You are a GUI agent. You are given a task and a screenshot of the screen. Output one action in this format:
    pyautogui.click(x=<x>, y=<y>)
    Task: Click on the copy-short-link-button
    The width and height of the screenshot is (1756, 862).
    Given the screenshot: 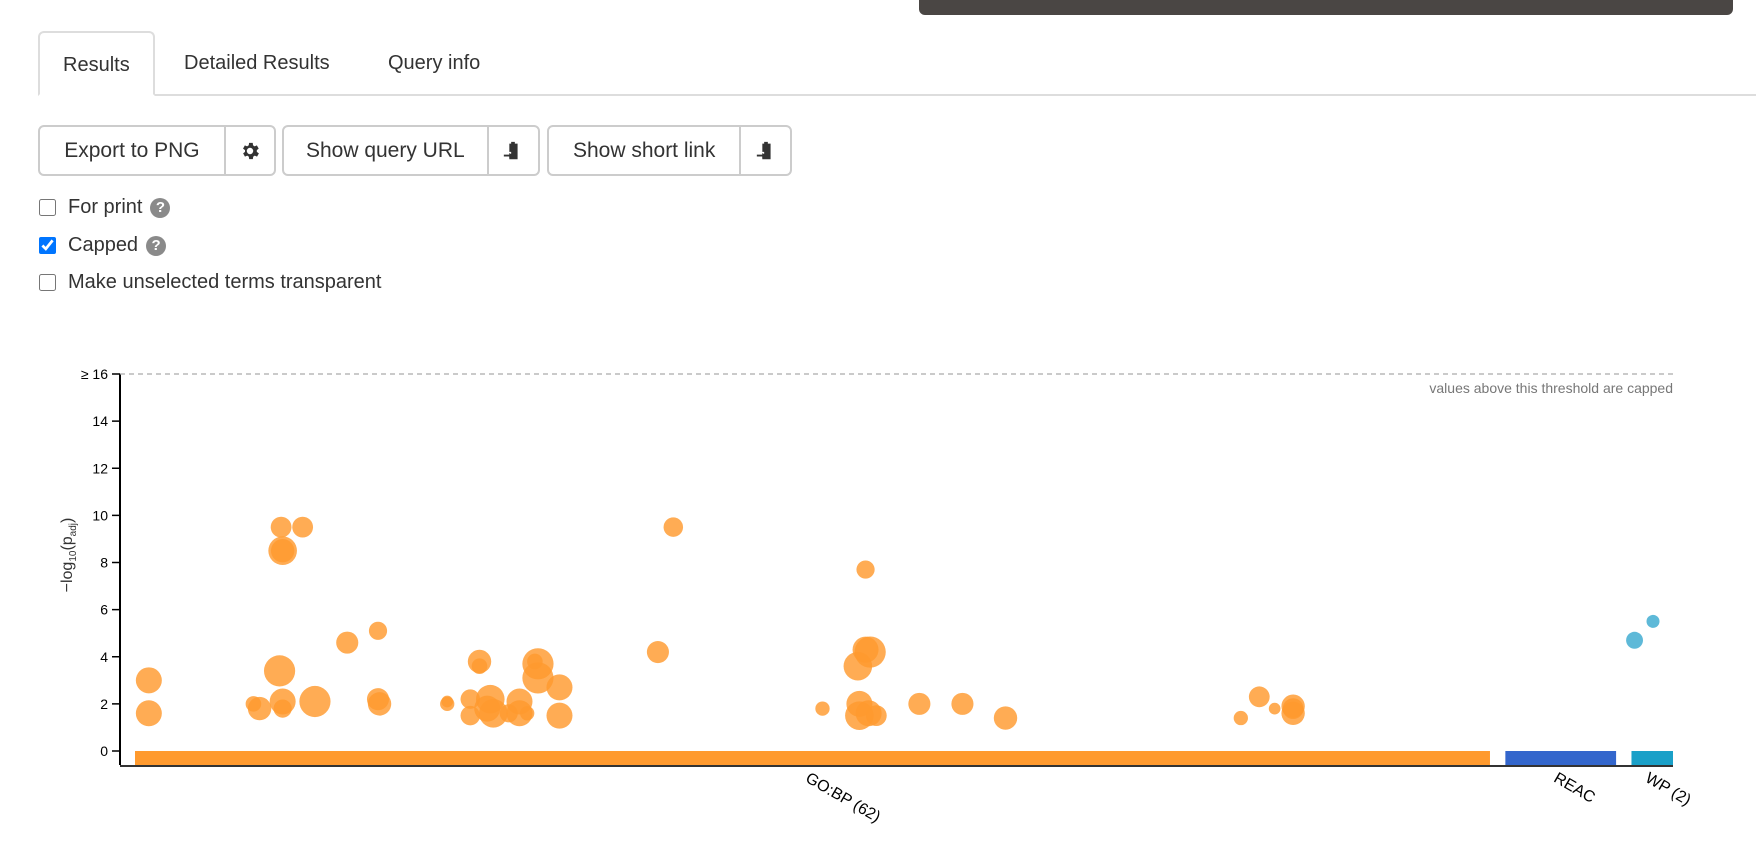 What is the action you would take?
    pyautogui.click(x=764, y=150)
    